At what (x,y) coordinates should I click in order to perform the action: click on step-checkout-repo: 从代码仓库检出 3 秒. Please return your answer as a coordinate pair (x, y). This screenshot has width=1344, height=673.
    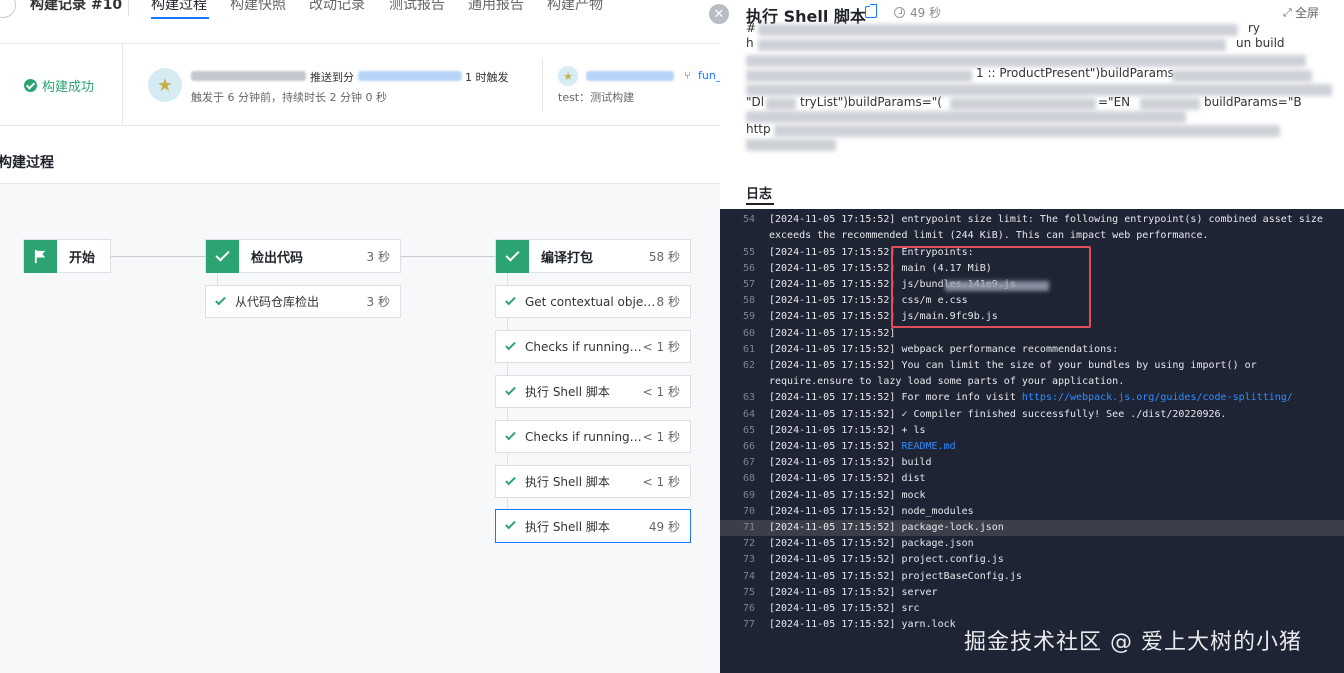
    Looking at the image, I should click on (303, 301).